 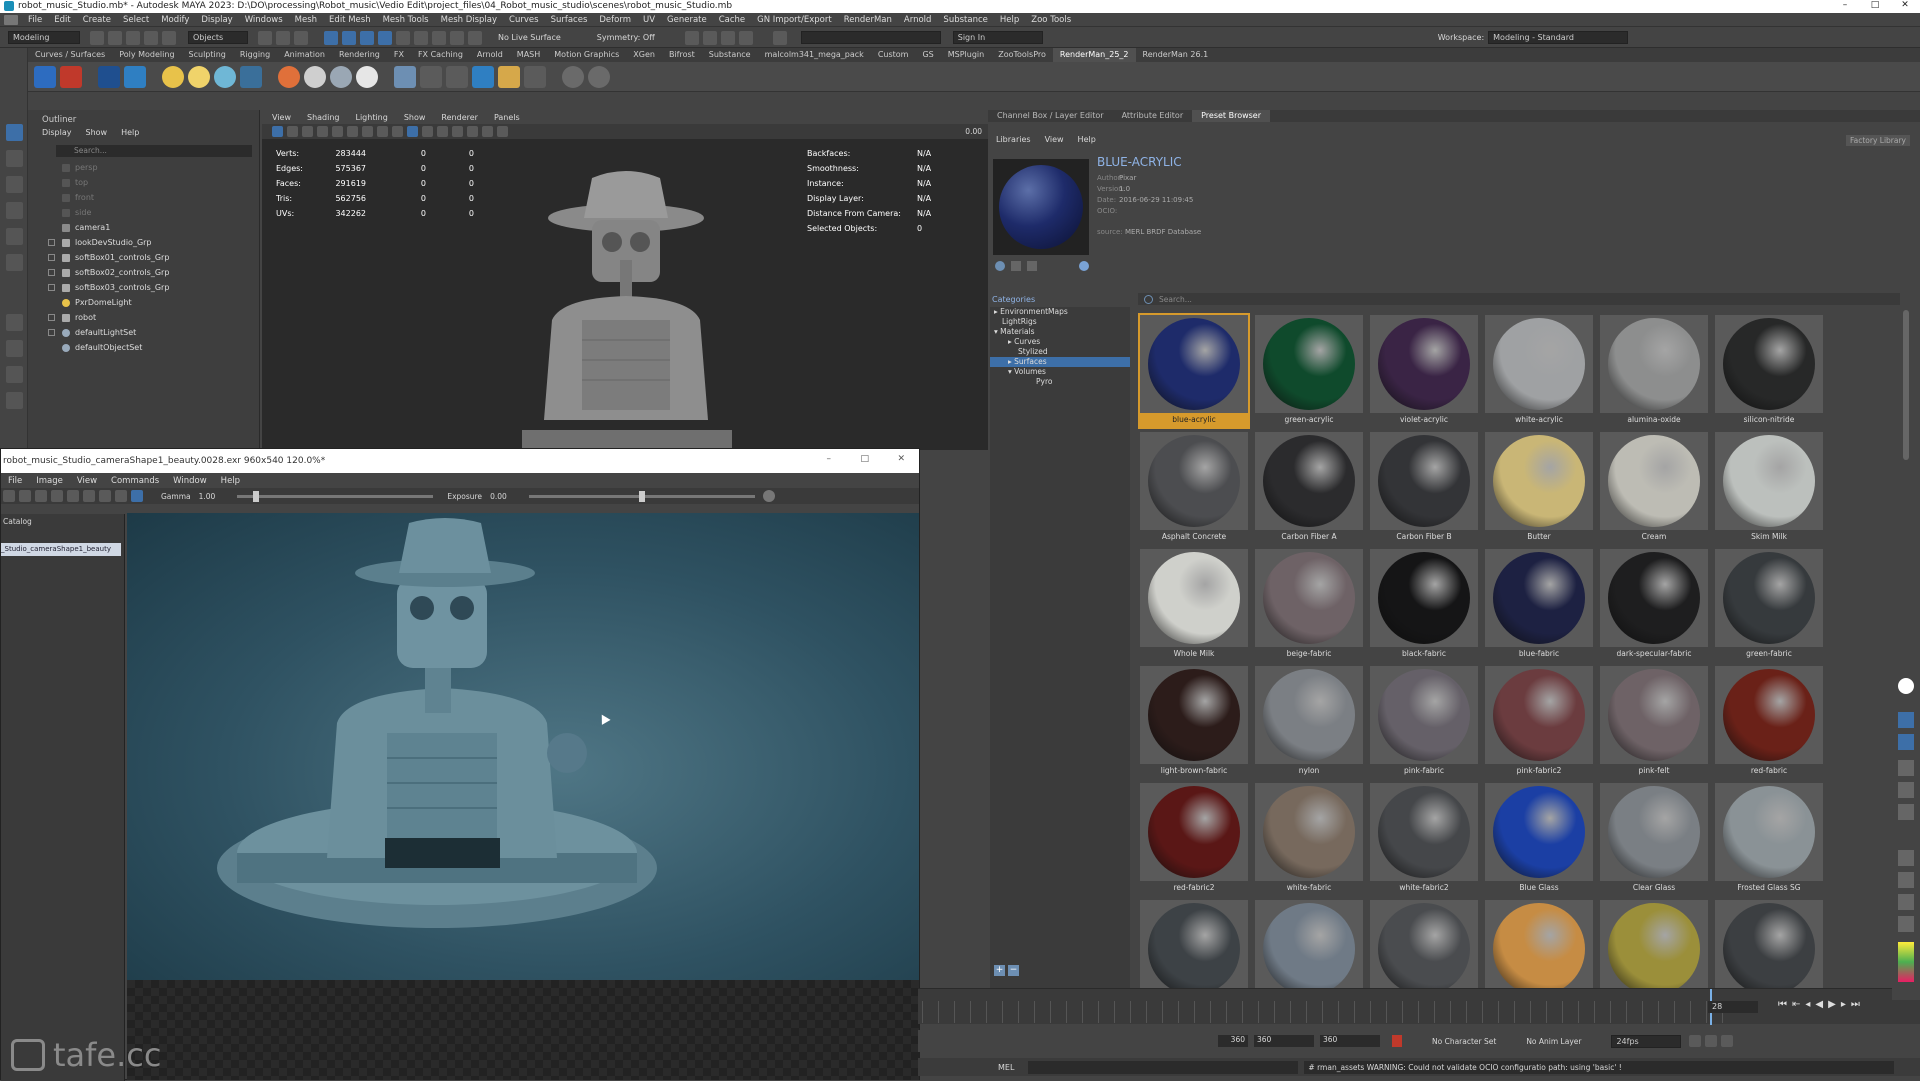 I want to click on playblast-icon, so click(x=779, y=37).